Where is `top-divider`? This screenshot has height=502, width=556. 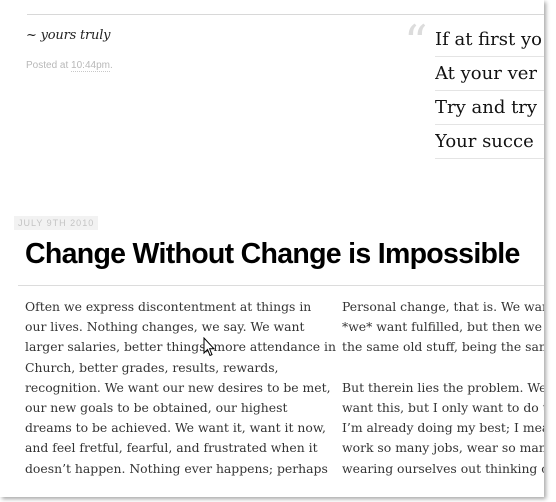
top-divider is located at coordinates (285, 14).